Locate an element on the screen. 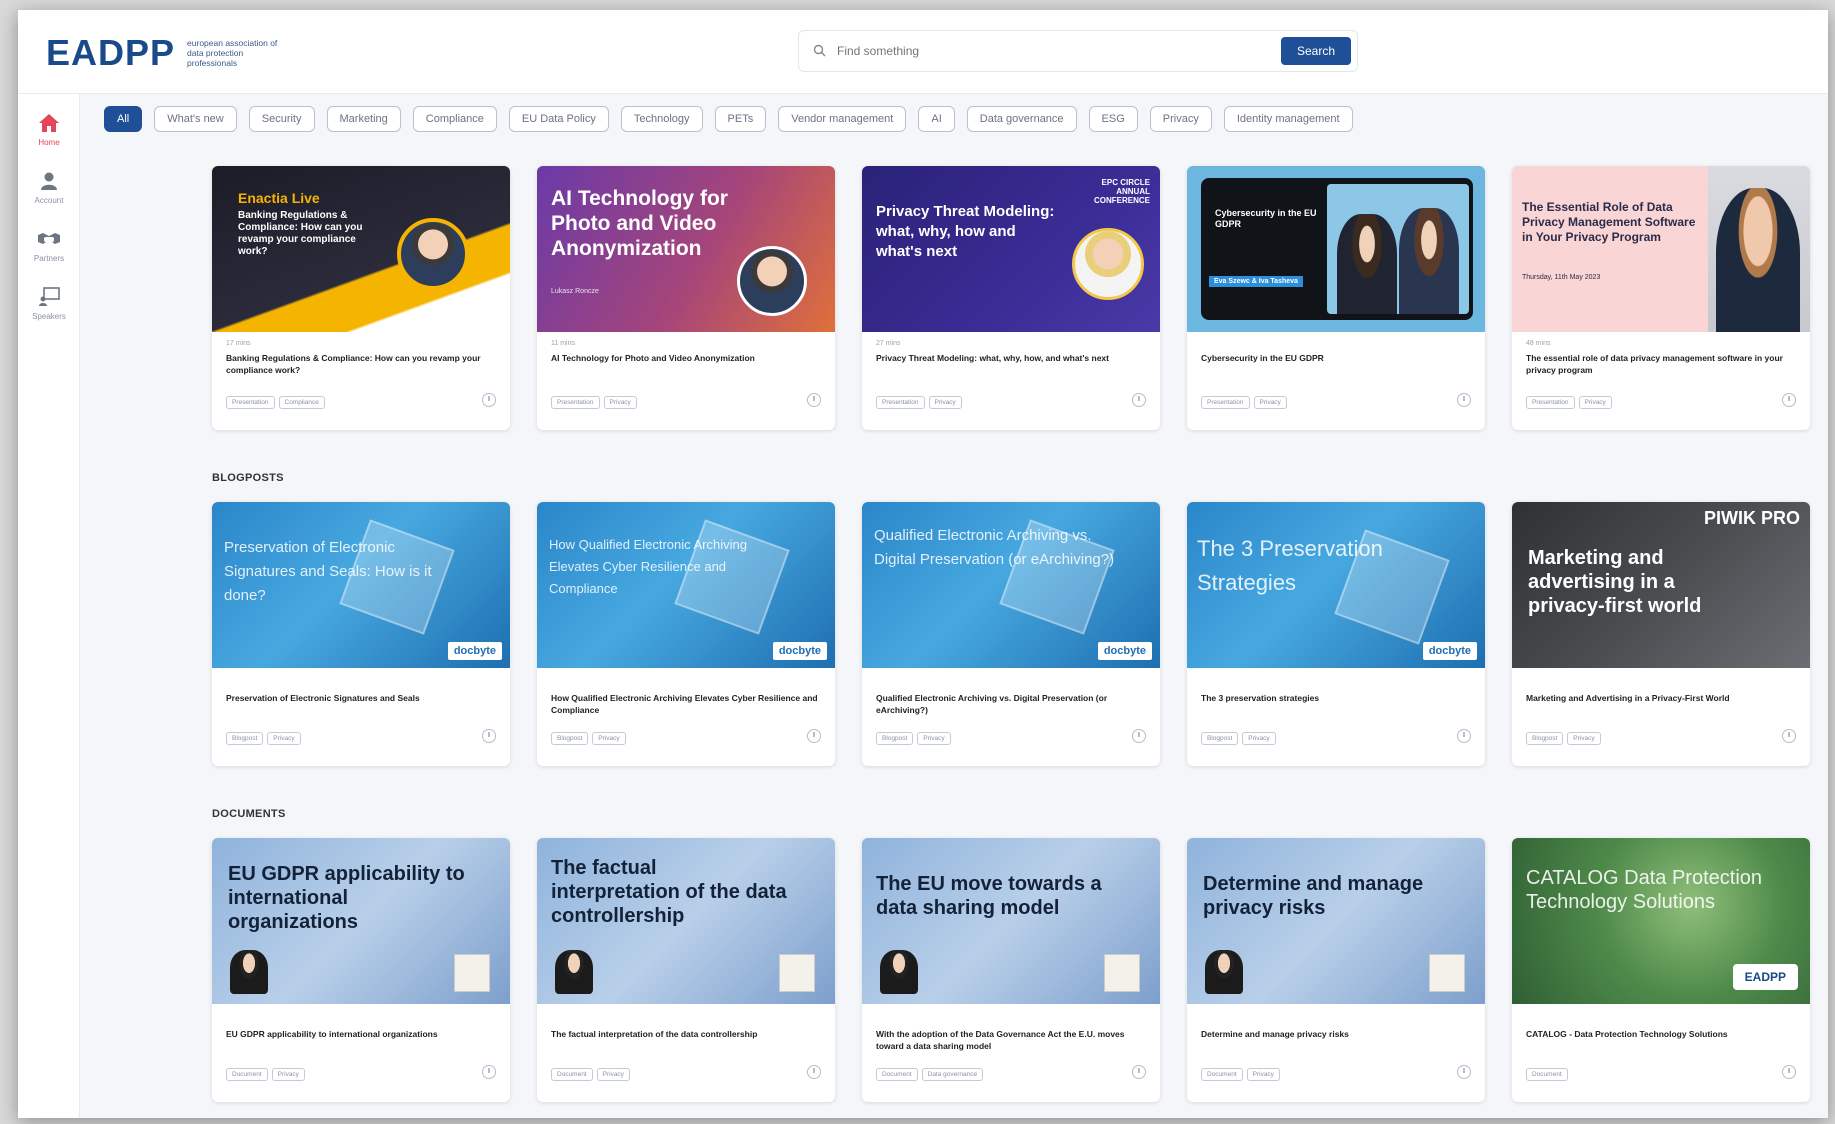 This screenshot has height=1124, width=1835. sidebar-item-partners: Partners is located at coordinates (49, 245).